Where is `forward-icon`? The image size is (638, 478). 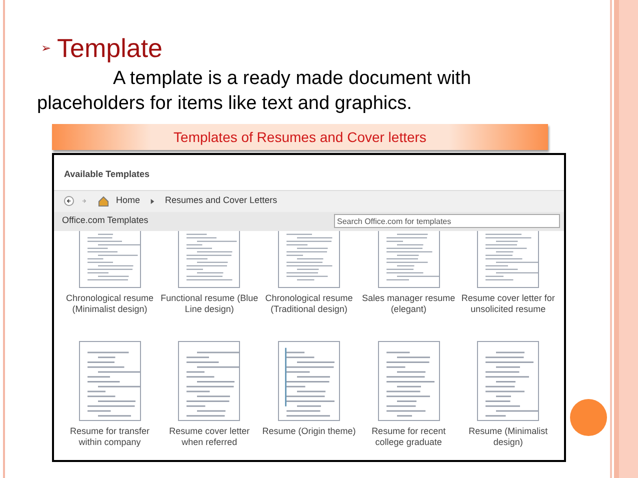
forward-icon is located at coordinates (84, 201).